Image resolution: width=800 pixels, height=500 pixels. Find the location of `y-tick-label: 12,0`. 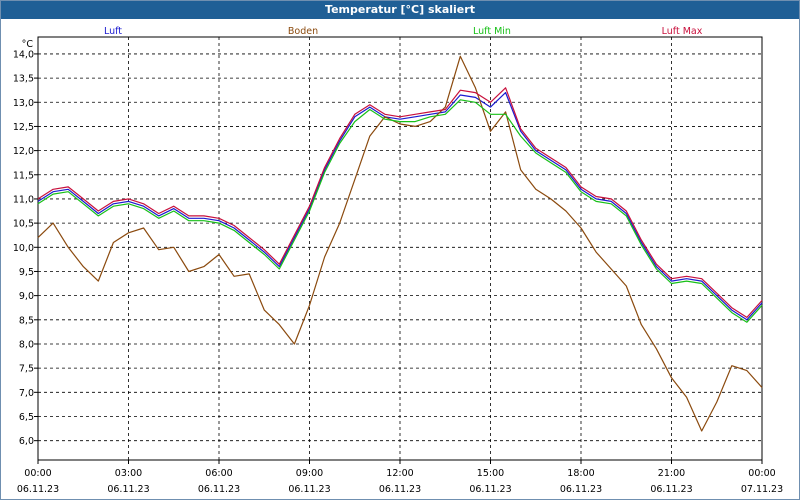

y-tick-label: 12,0 is located at coordinates (23, 151).